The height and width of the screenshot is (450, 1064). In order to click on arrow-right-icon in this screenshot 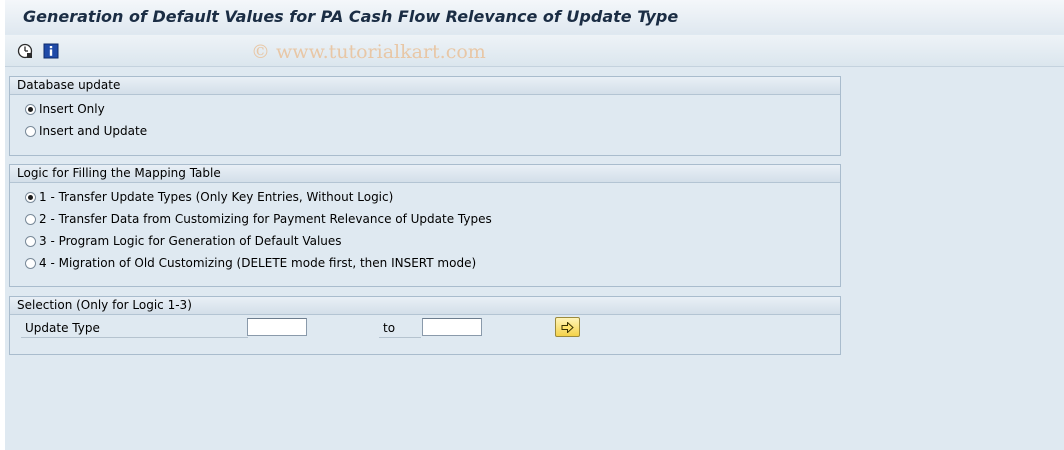, I will do `click(567, 327)`.